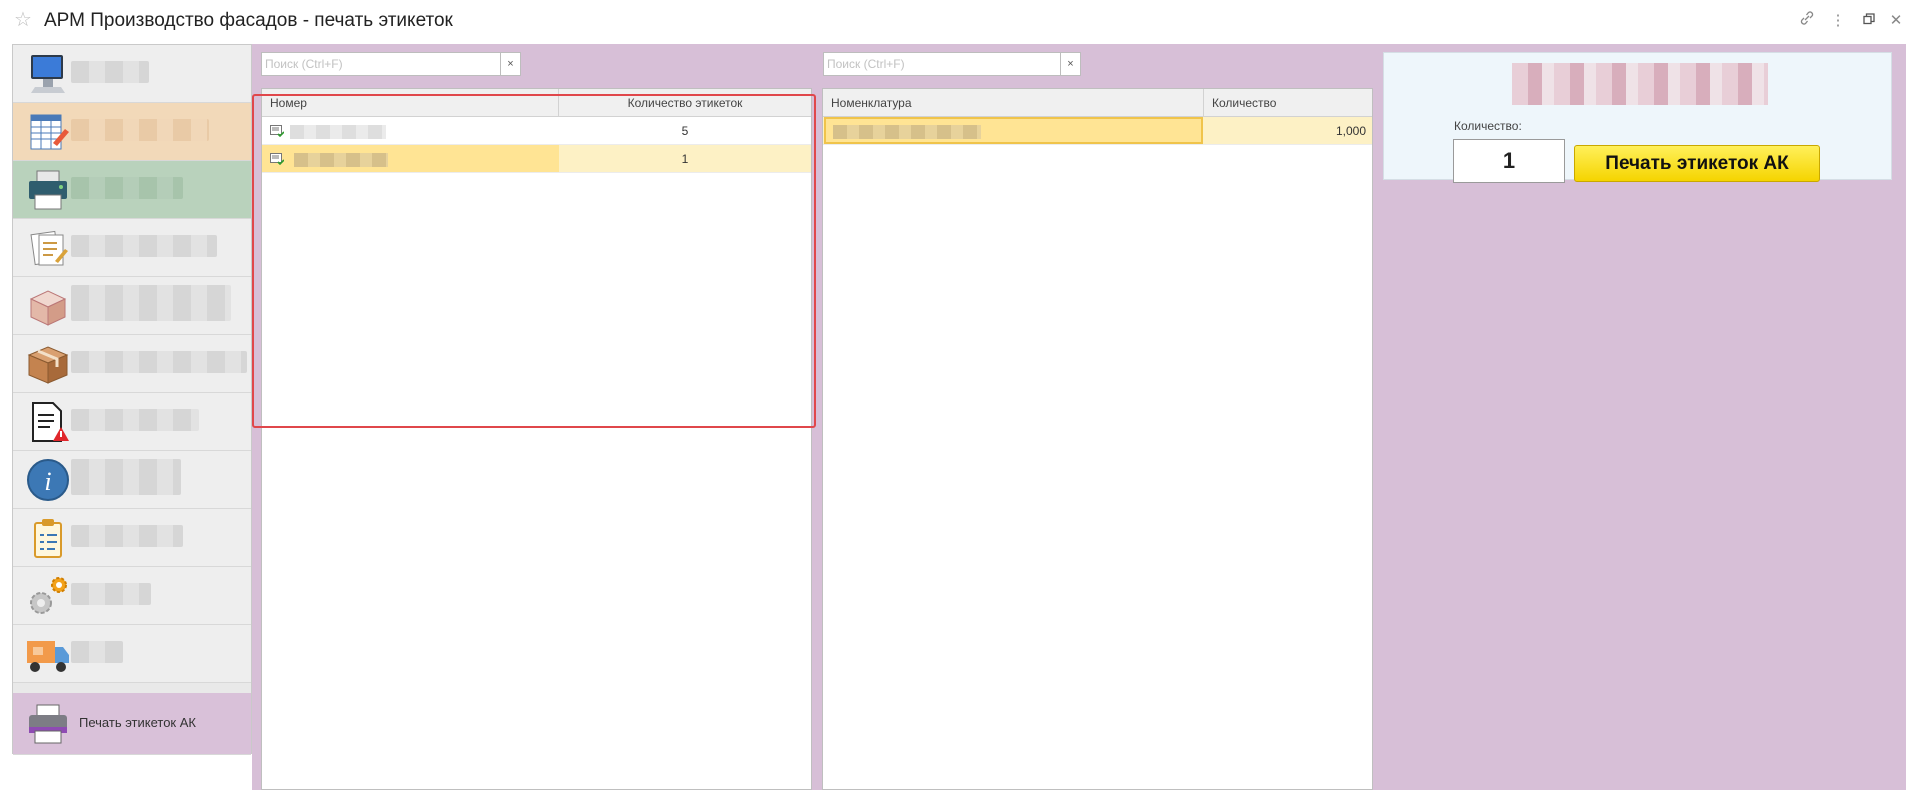  I want to click on clipboard-icon, so click(48, 538).